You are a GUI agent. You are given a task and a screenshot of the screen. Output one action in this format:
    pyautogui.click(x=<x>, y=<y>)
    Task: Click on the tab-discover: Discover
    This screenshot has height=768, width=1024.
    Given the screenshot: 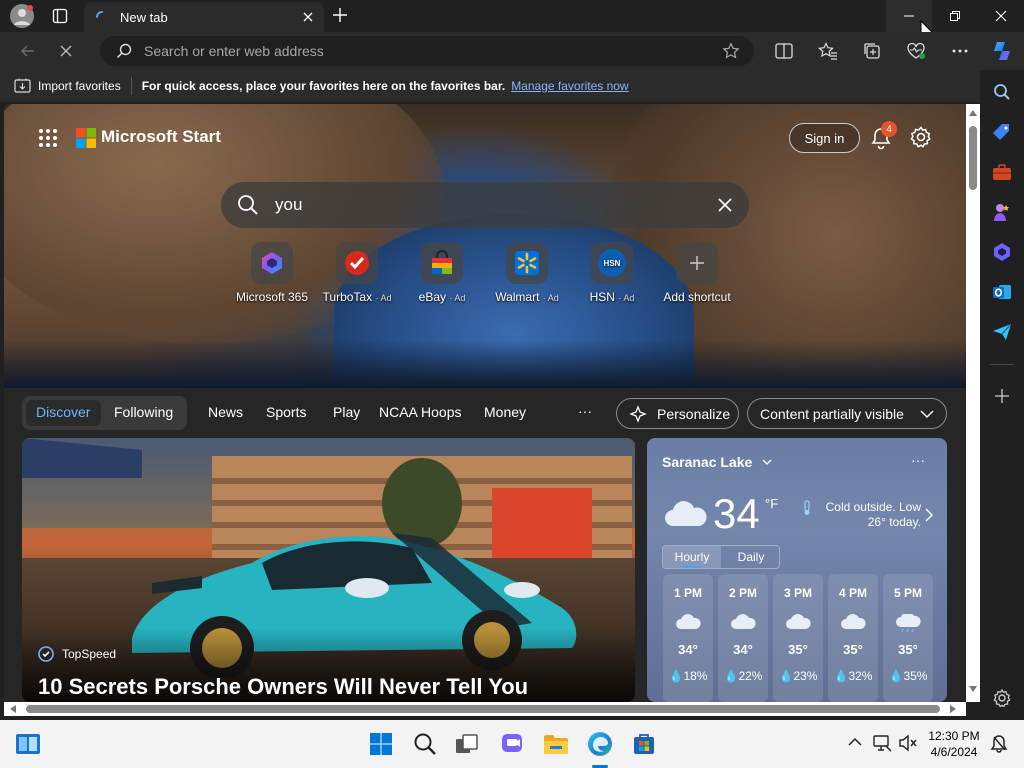 What is the action you would take?
    pyautogui.click(x=63, y=412)
    